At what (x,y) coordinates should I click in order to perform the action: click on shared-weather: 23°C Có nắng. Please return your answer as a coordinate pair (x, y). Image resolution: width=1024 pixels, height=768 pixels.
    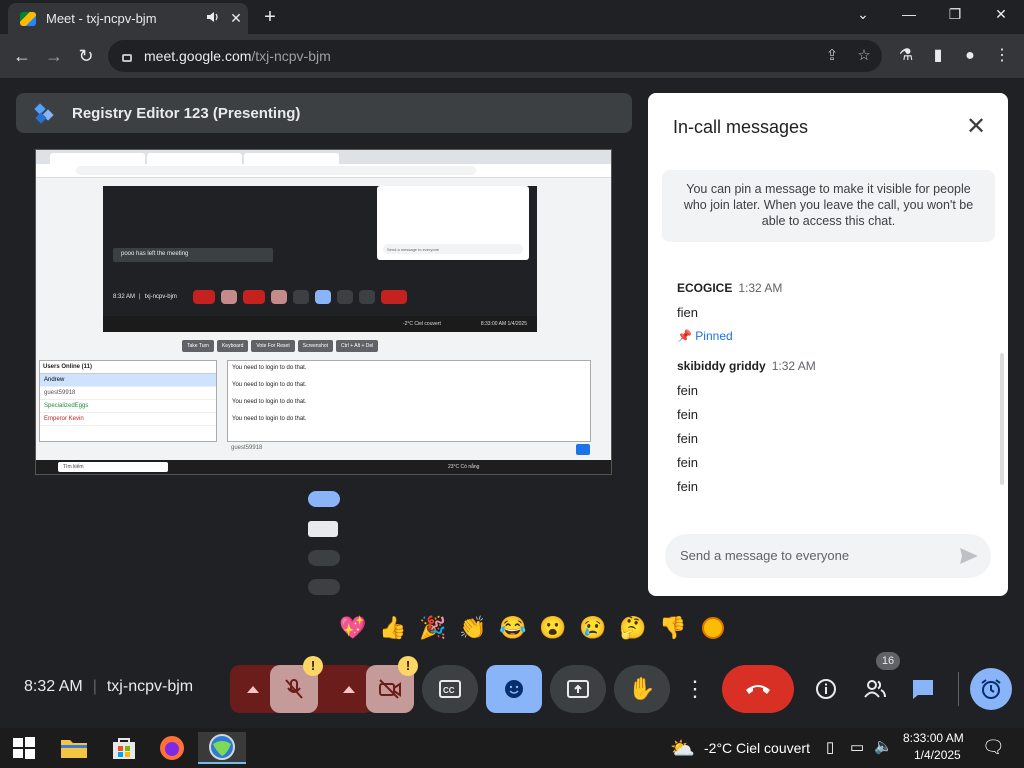
    Looking at the image, I should click on (464, 467).